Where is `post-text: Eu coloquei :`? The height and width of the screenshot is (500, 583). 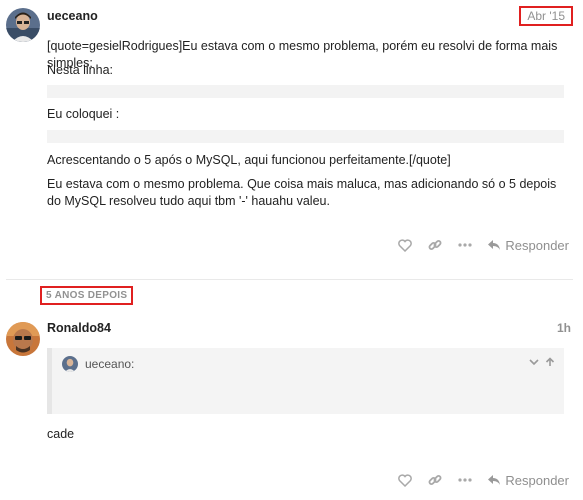 post-text: Eu coloquei : is located at coordinates (83, 114).